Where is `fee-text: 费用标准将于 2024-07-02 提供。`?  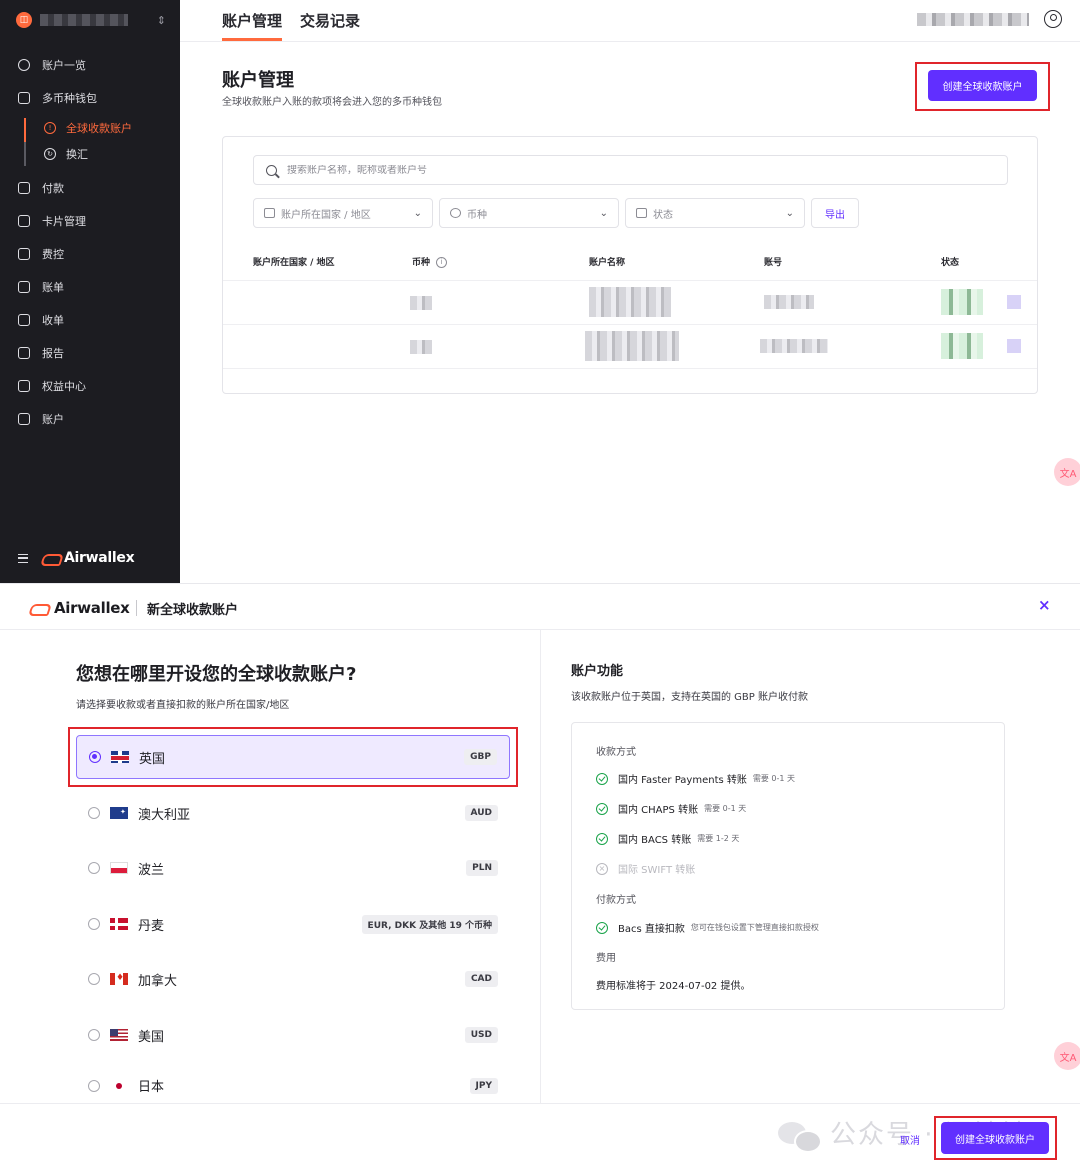 fee-text: 费用标准将于 2024-07-02 提供。 is located at coordinates (673, 986).